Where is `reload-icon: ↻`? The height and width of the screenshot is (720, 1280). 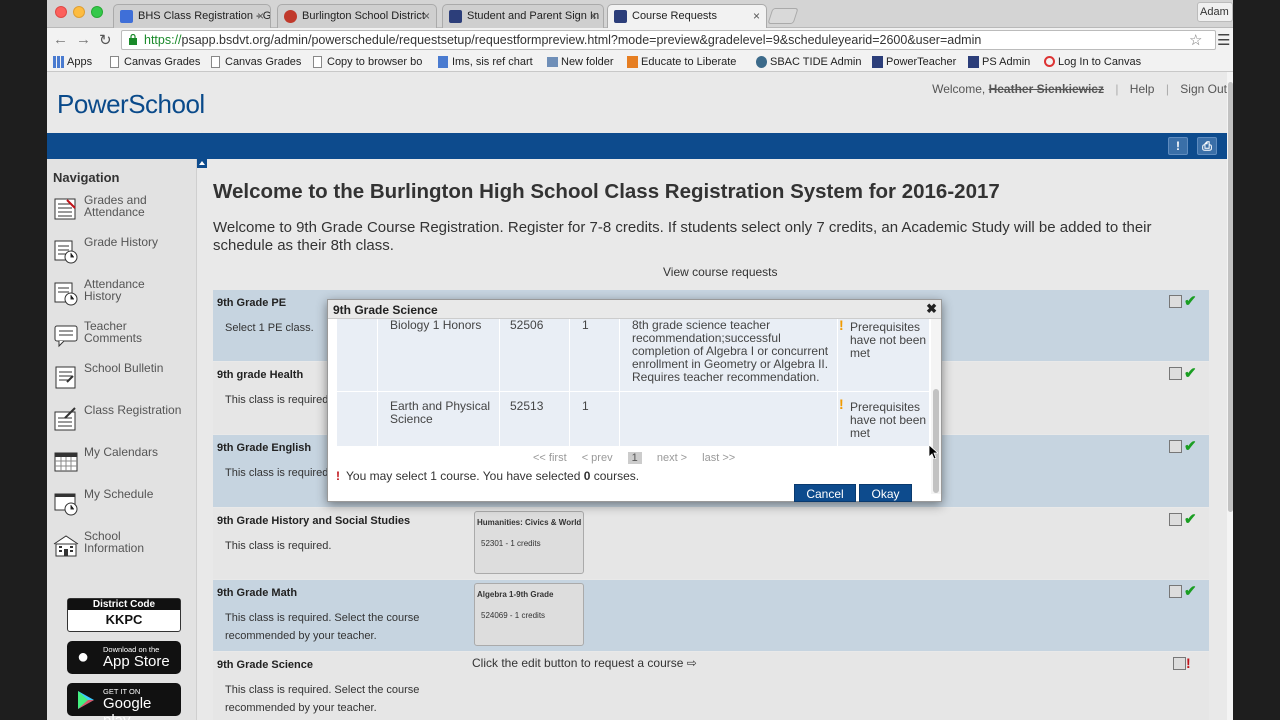 reload-icon: ↻ is located at coordinates (105, 40).